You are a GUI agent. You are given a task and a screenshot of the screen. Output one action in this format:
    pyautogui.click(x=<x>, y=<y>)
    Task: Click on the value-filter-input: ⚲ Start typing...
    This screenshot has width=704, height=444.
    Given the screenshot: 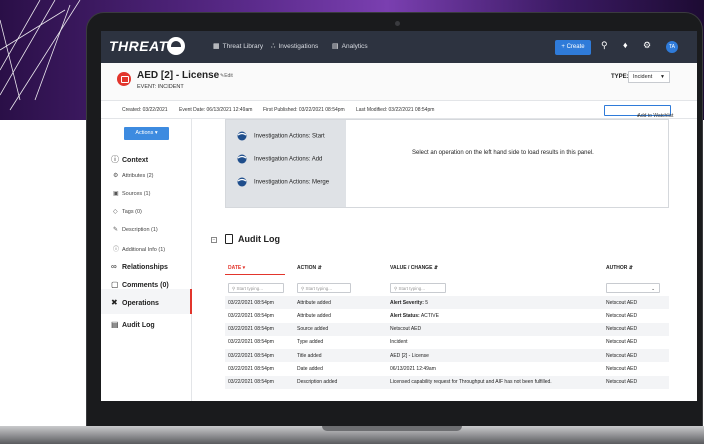 What is the action you would take?
    pyautogui.click(x=418, y=288)
    